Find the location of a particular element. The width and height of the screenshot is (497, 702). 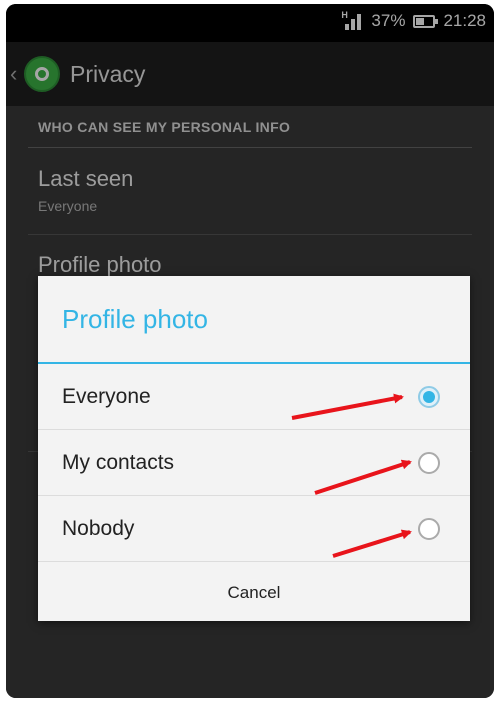

arrow-to-everyone is located at coordinates (347, 406).